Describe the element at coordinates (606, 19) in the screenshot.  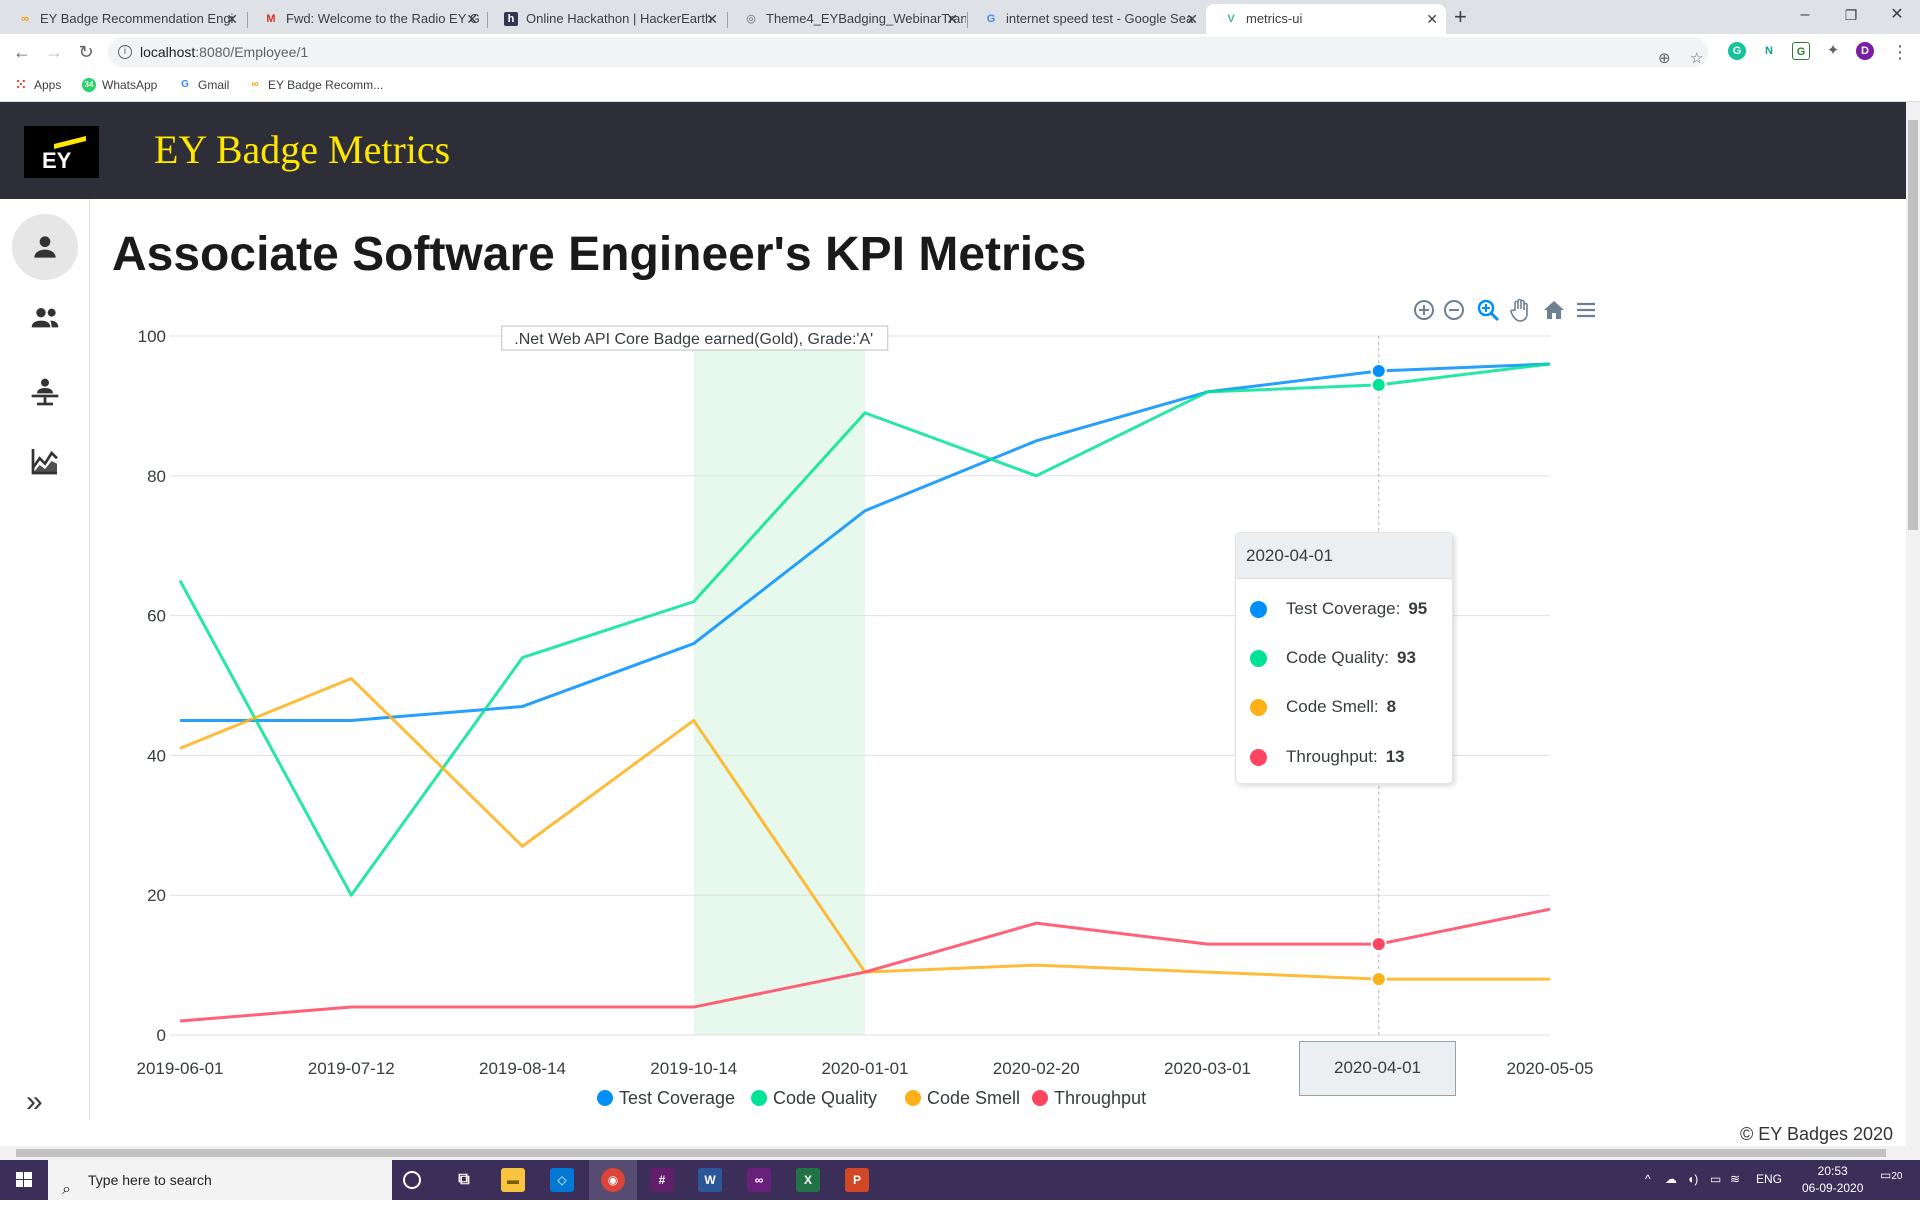
I see `tab-hackerearth: h Online Hackathon | HackerEarth ✕` at that location.